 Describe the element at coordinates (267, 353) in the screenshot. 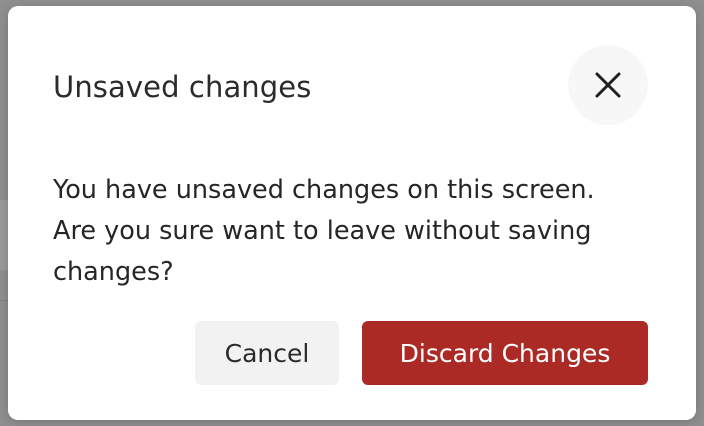

I see `cancel-button: Cancel` at that location.